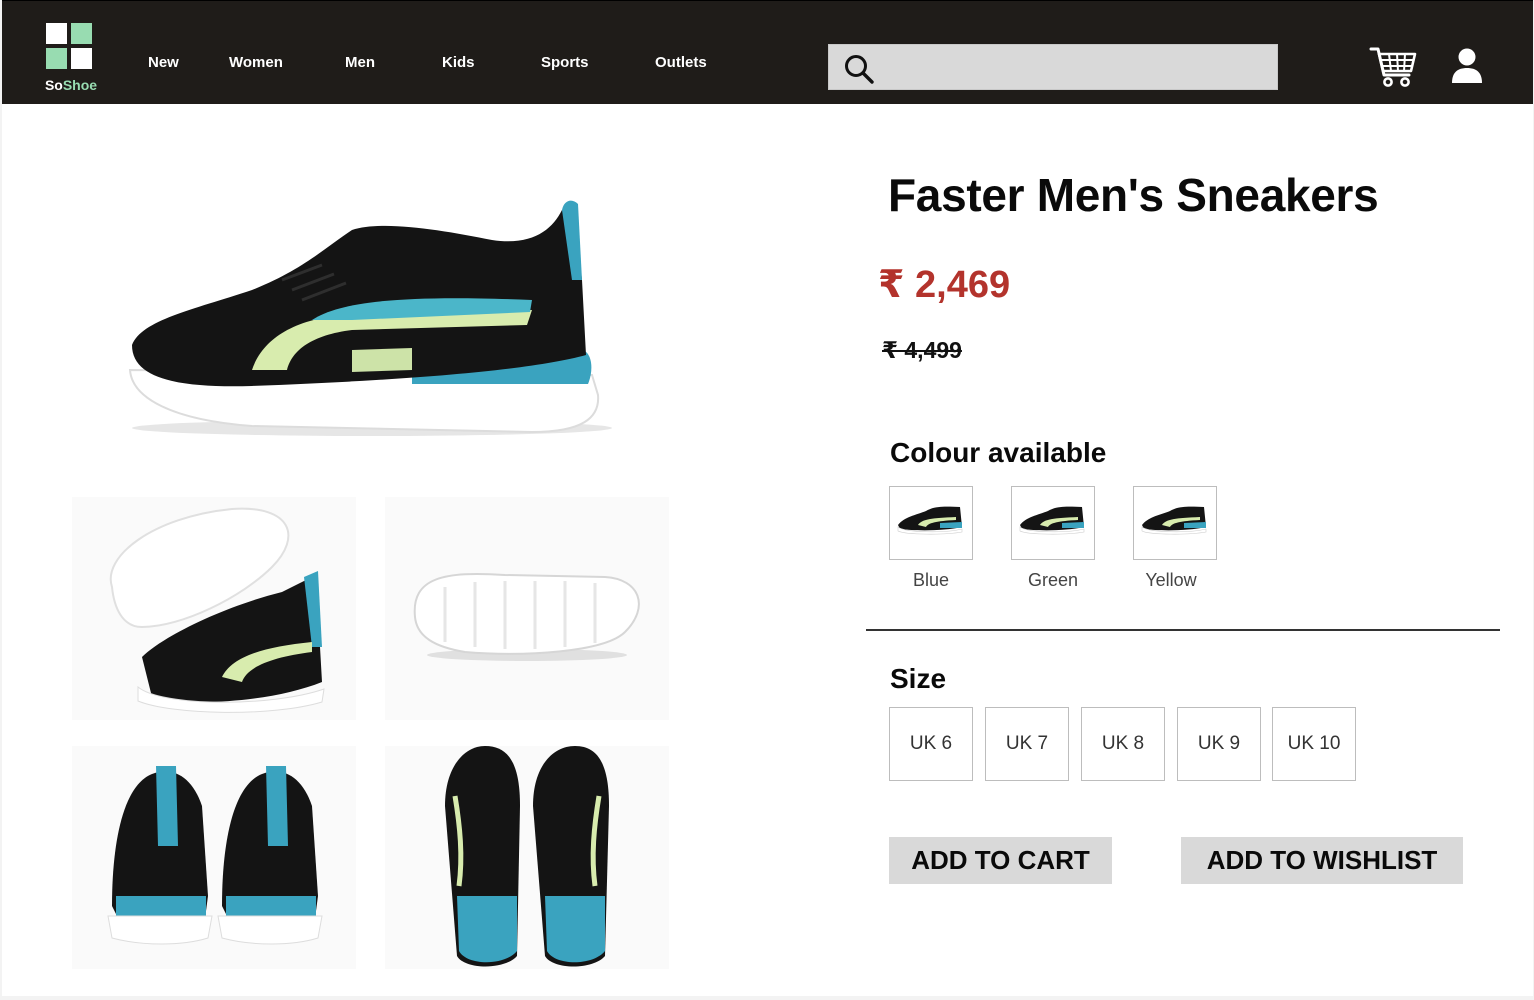 This screenshot has width=1534, height=1000. What do you see at coordinates (53, 85) in the screenshot?
I see `brand-name-part1: So` at bounding box center [53, 85].